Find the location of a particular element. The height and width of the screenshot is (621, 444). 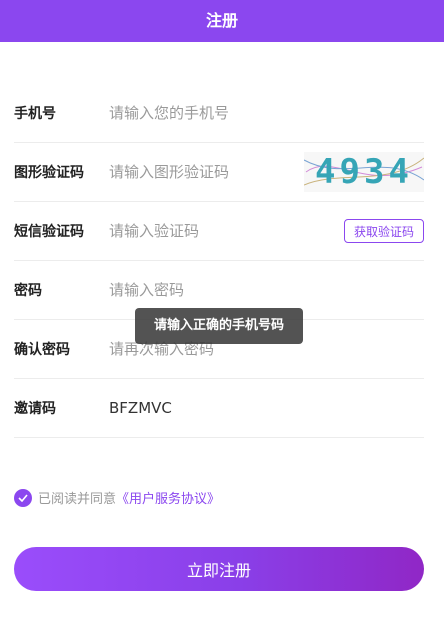

captcha-label: 图形验证码 is located at coordinates (49, 173).